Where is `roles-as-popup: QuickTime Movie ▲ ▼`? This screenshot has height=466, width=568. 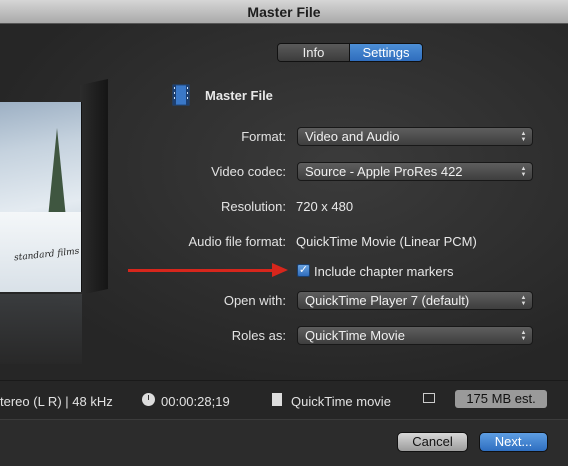 roles-as-popup: QuickTime Movie ▲ ▼ is located at coordinates (415, 335).